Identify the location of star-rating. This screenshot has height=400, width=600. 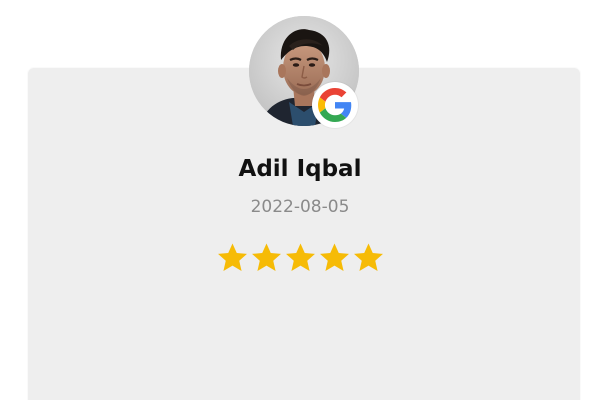
(300, 257).